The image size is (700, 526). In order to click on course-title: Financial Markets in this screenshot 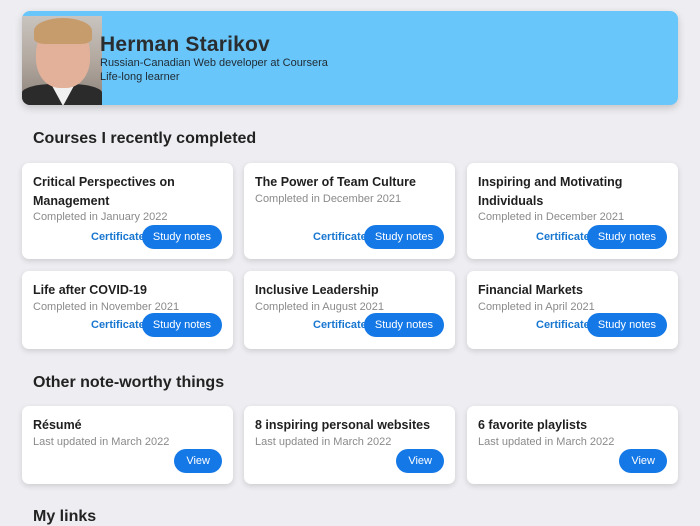, I will do `click(530, 290)`.